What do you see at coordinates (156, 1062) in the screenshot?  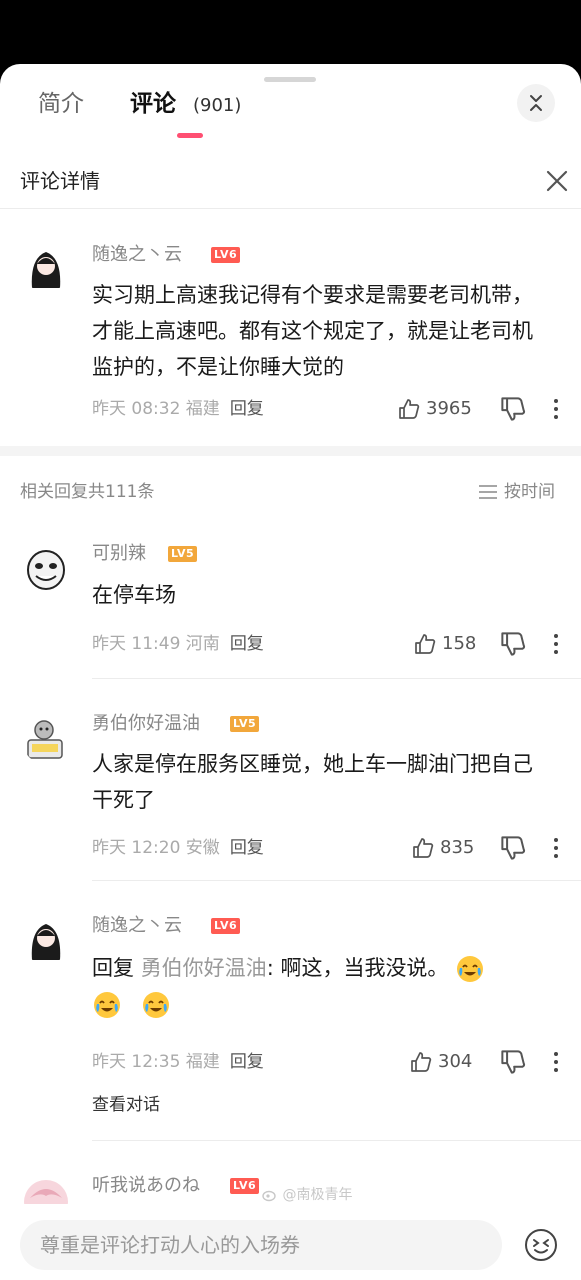 I see `comment-time: 昨天 12:35 福建` at bounding box center [156, 1062].